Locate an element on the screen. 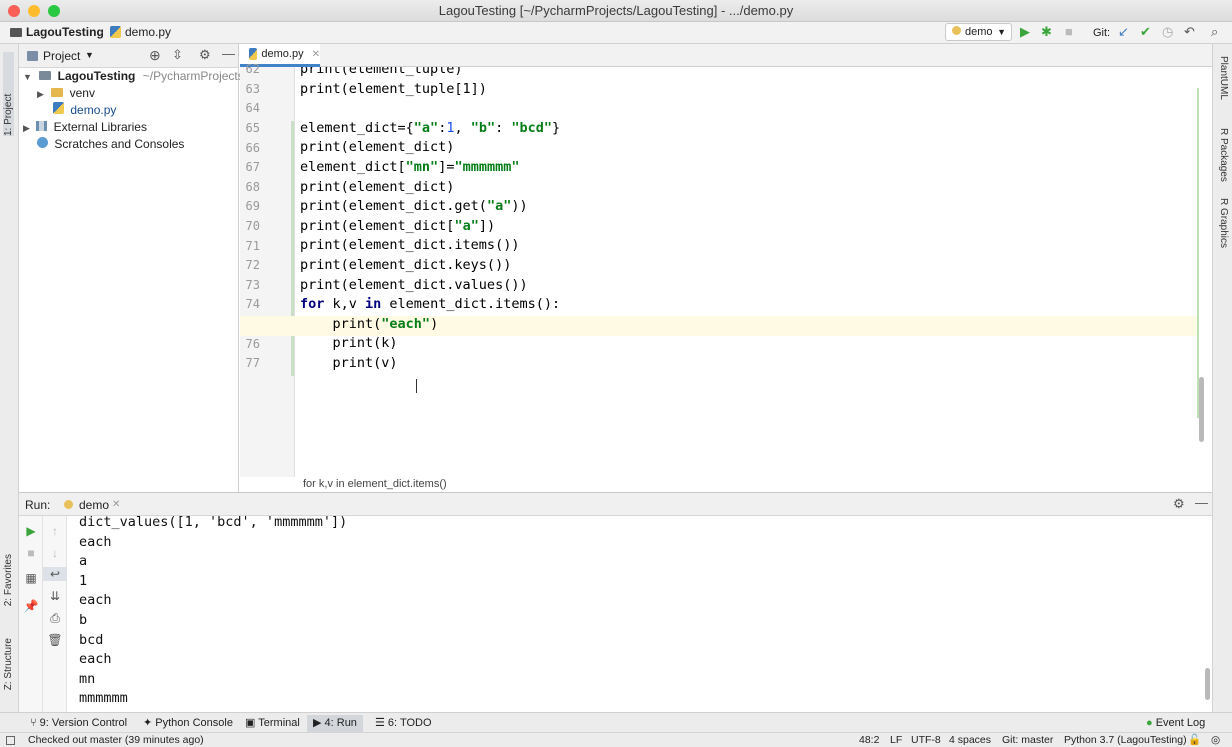 The image size is (1232, 747). favorites-tool-tab: 2: Favorites is located at coordinates (8, 580).